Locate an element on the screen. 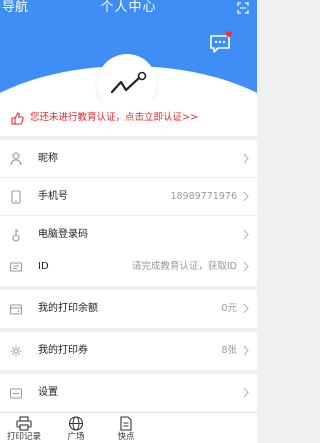  id-group: ID 请完成教育认证，获取ID is located at coordinates (128, 267).